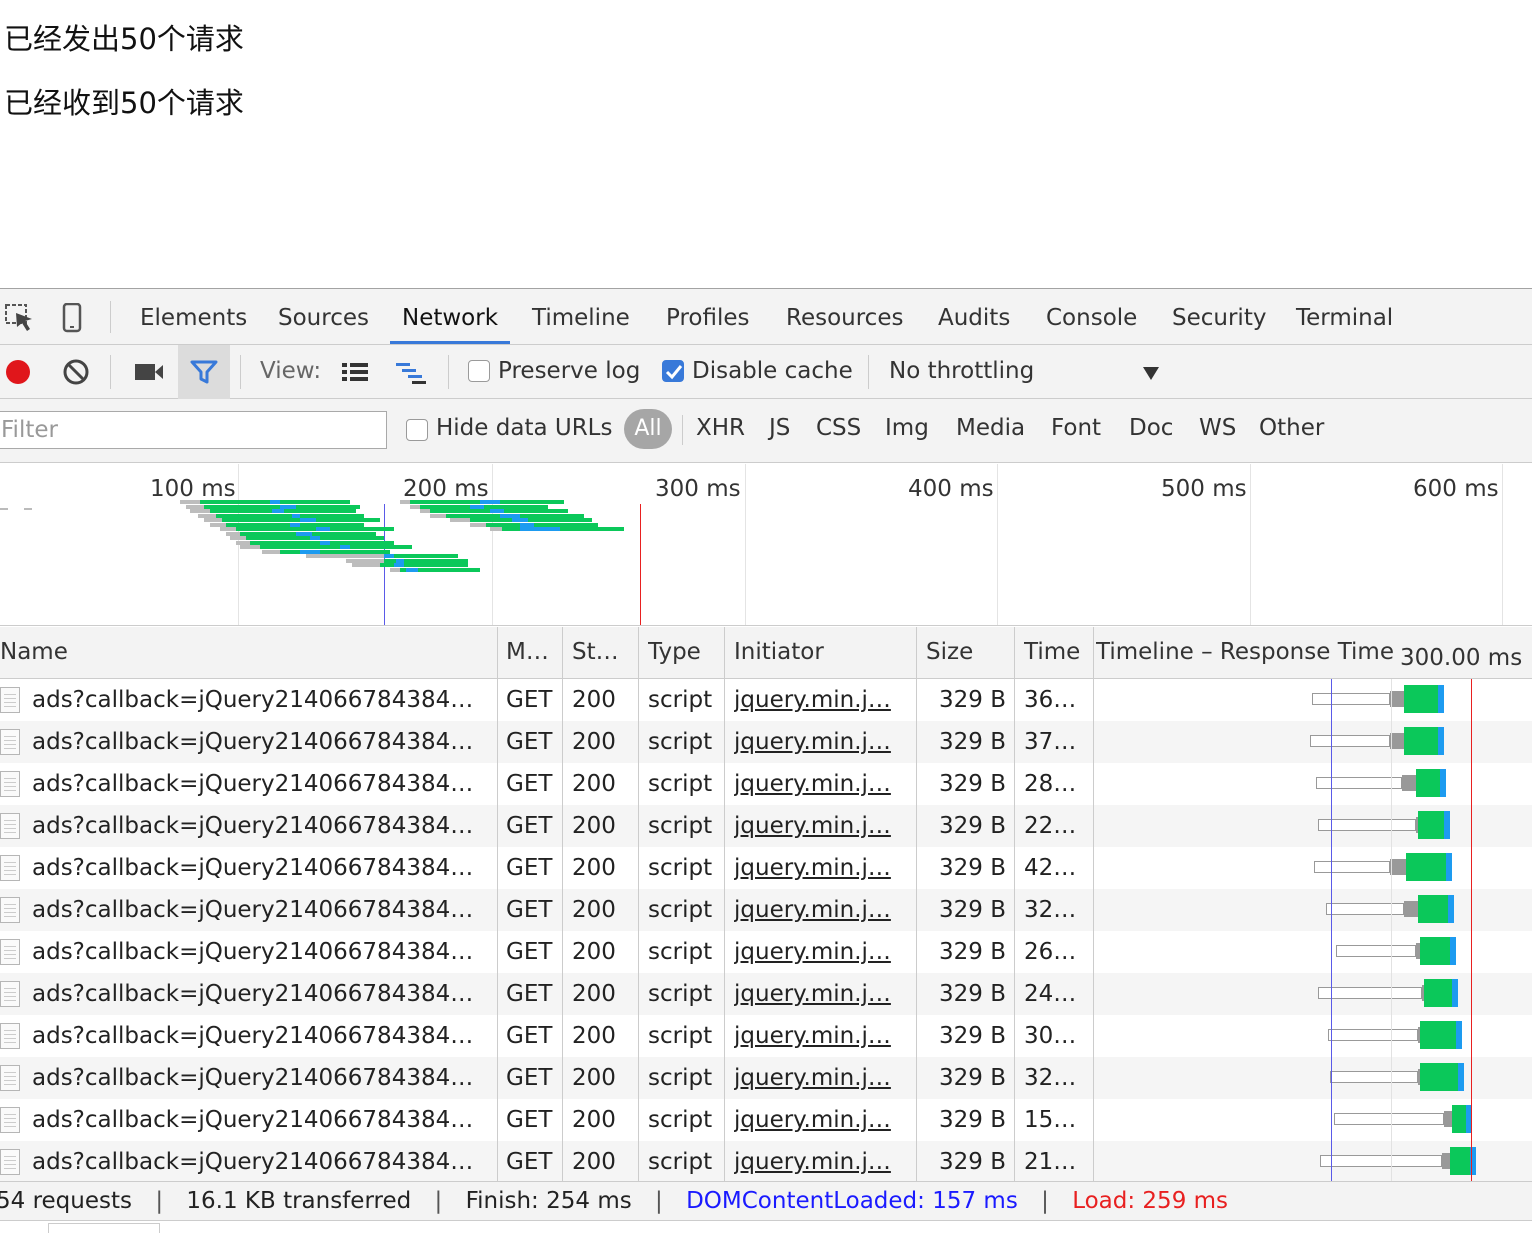  I want to click on summary-finish: Finish: 254 ms, so click(548, 1201).